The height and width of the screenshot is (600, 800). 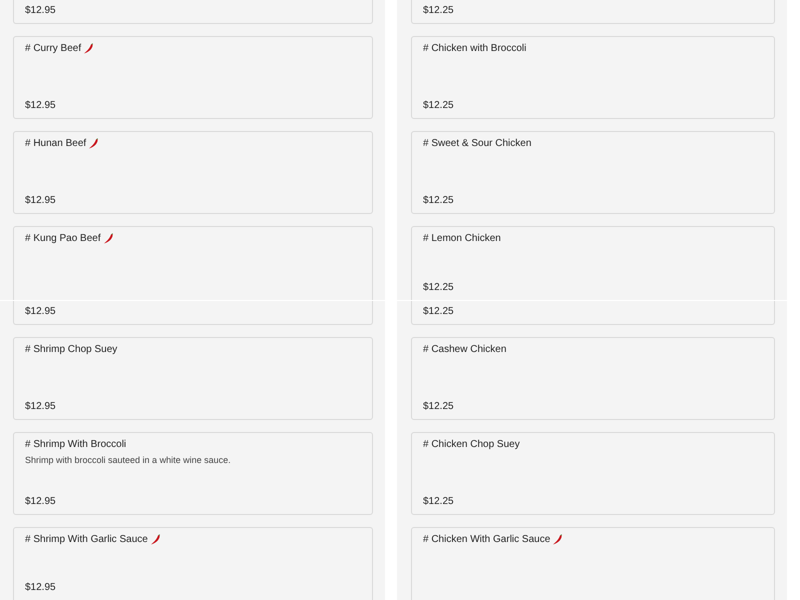 What do you see at coordinates (53, 48) in the screenshot?
I see `item-name: # Curry Beef` at bounding box center [53, 48].